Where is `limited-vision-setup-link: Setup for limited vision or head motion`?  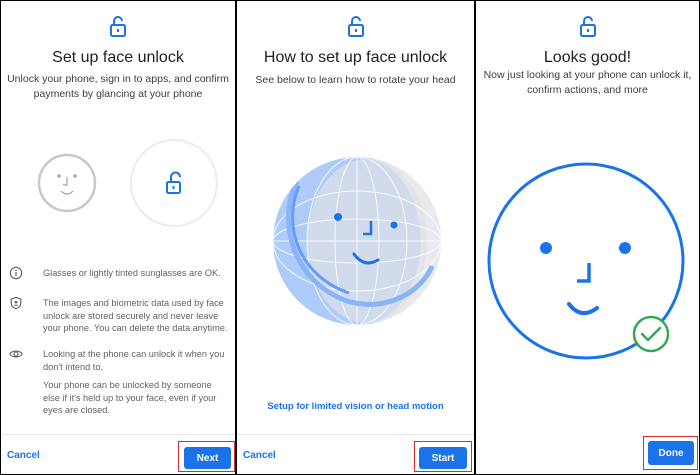 limited-vision-setup-link: Setup for limited vision or head motion is located at coordinates (355, 406).